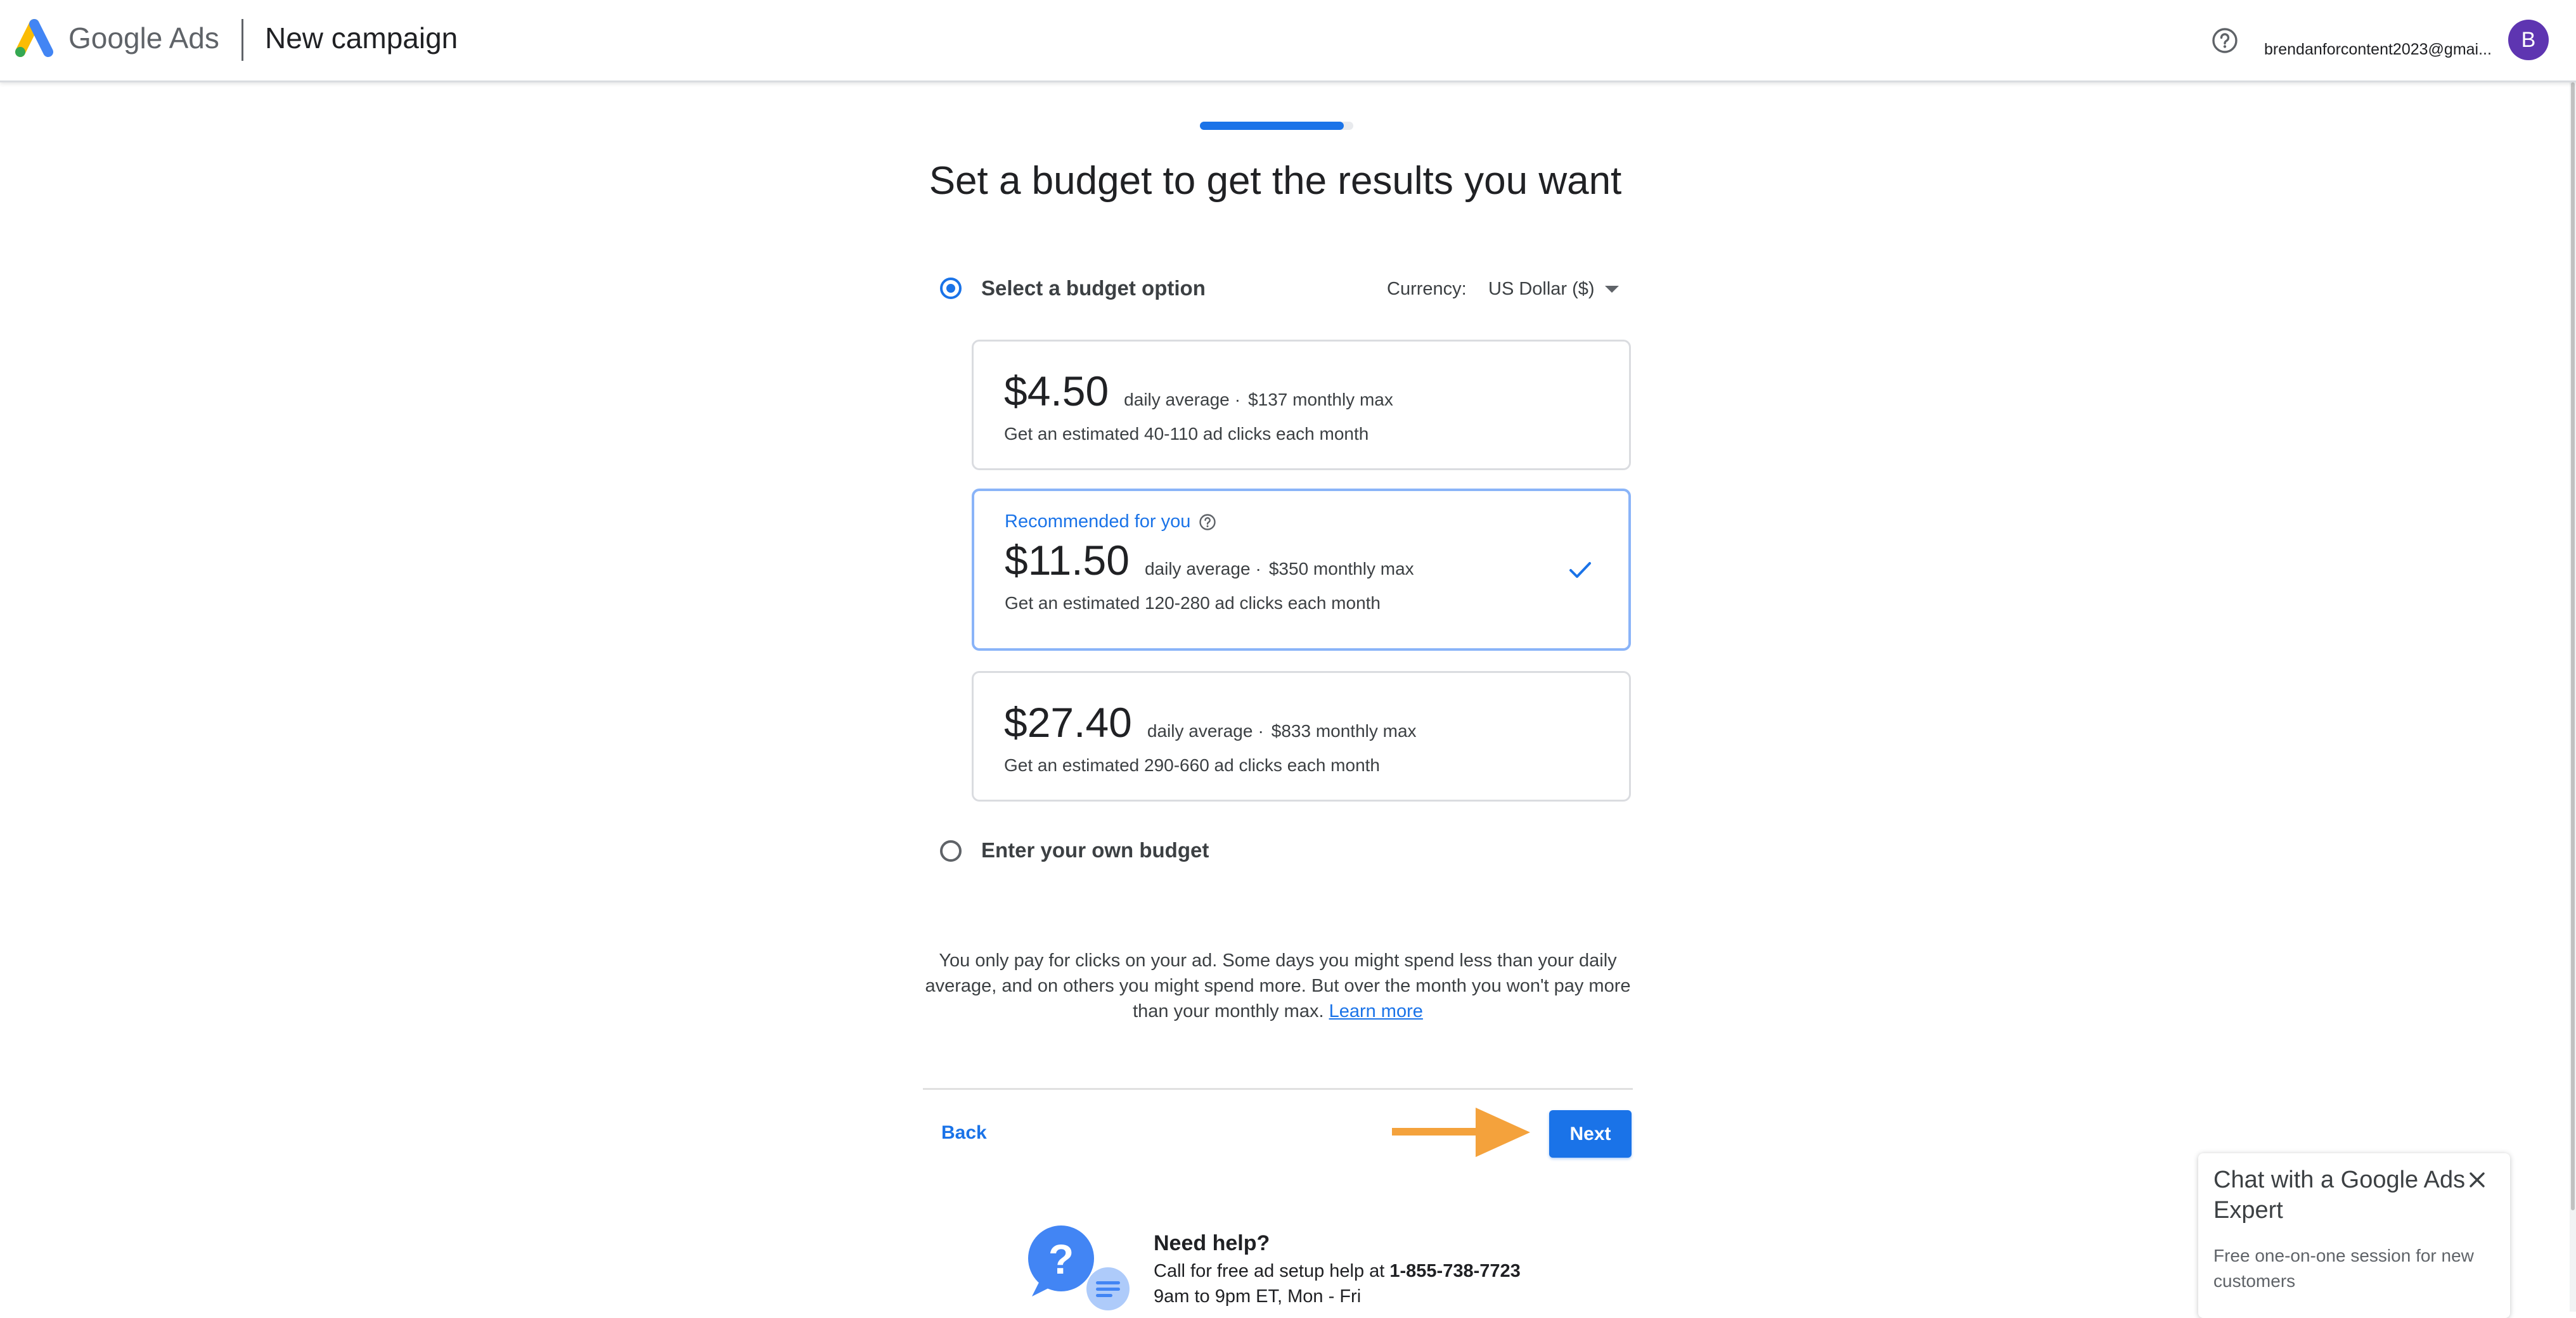 The image size is (2576, 1318). I want to click on next-button: Next, so click(1591, 1134).